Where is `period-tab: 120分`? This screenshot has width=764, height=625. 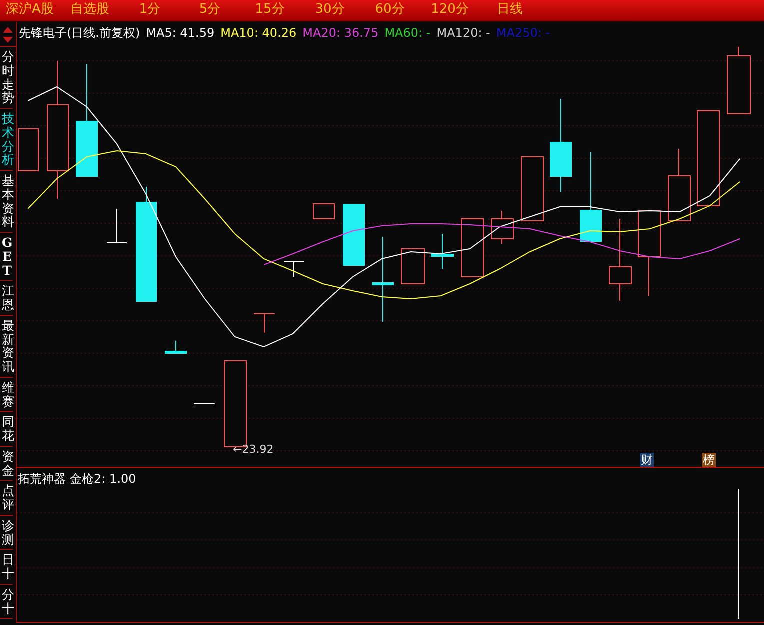
period-tab: 120分 is located at coordinates (450, 10).